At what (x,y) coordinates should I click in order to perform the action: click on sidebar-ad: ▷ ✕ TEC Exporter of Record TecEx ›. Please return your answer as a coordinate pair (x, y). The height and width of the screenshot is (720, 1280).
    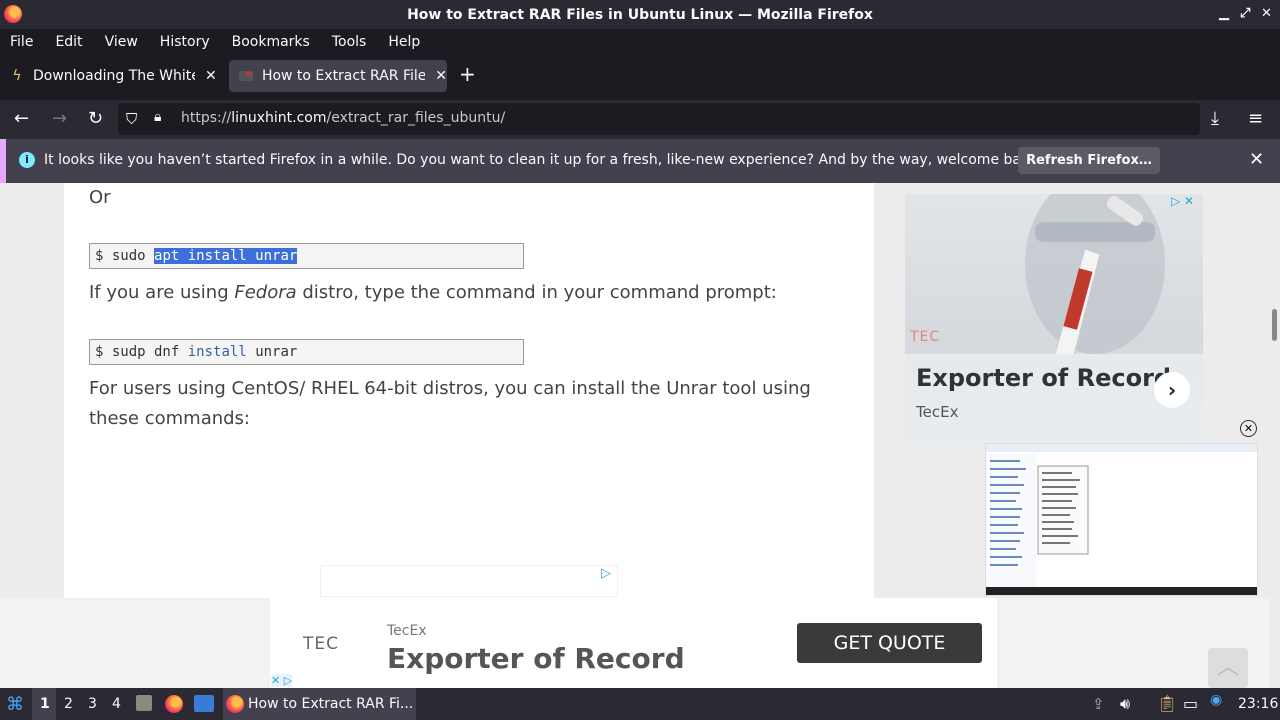
    Looking at the image, I should click on (1054, 317).